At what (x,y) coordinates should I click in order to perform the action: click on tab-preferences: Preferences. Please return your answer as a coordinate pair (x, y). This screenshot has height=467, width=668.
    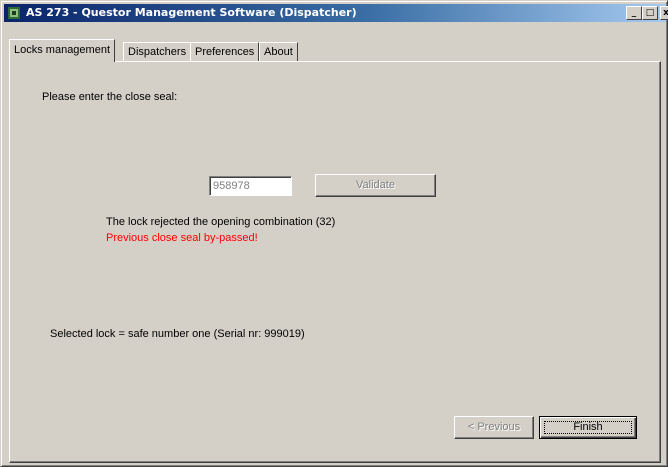
    Looking at the image, I should click on (225, 51).